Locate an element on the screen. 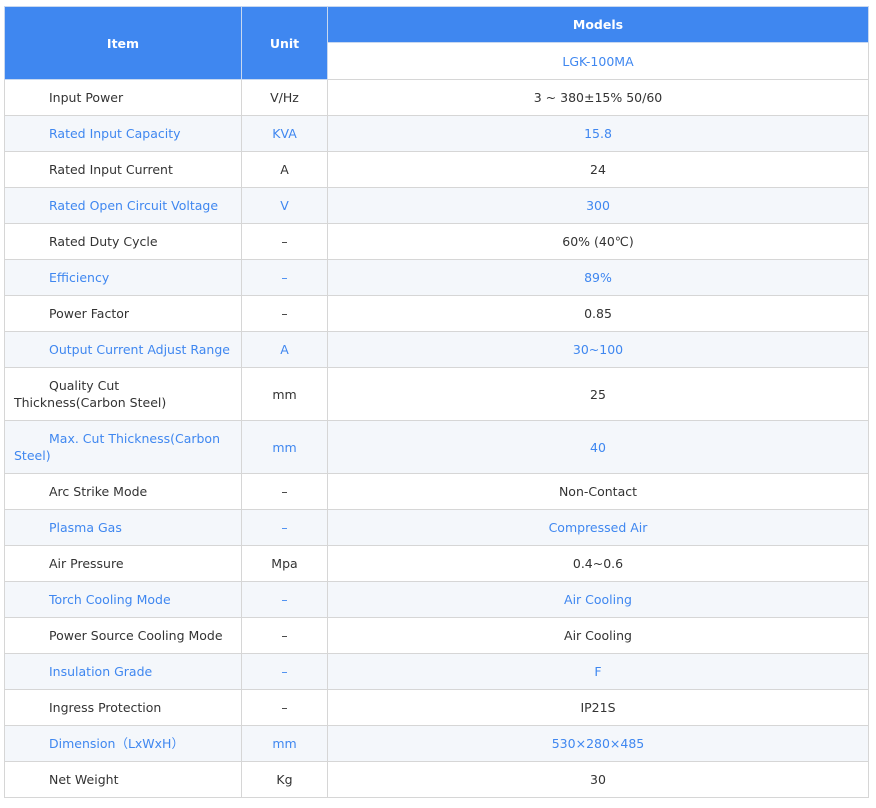 This screenshot has width=876, height=808. row-value-cell: 15.8 is located at coordinates (598, 133).